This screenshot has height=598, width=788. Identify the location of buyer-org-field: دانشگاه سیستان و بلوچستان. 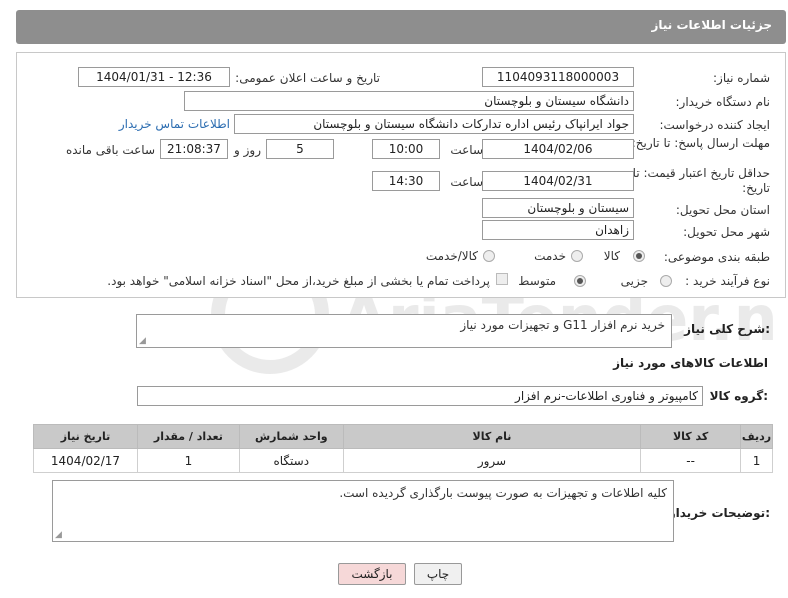
(409, 101).